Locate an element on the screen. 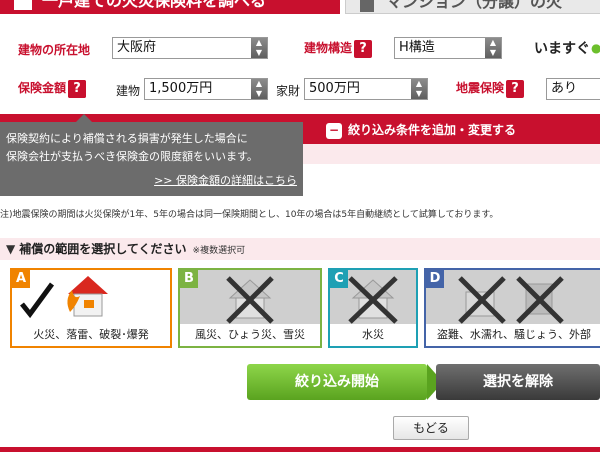 The width and height of the screenshot is (600, 452). tab-house-insurance: 一戸建ての火災保険料を調べる is located at coordinates (170, 7).